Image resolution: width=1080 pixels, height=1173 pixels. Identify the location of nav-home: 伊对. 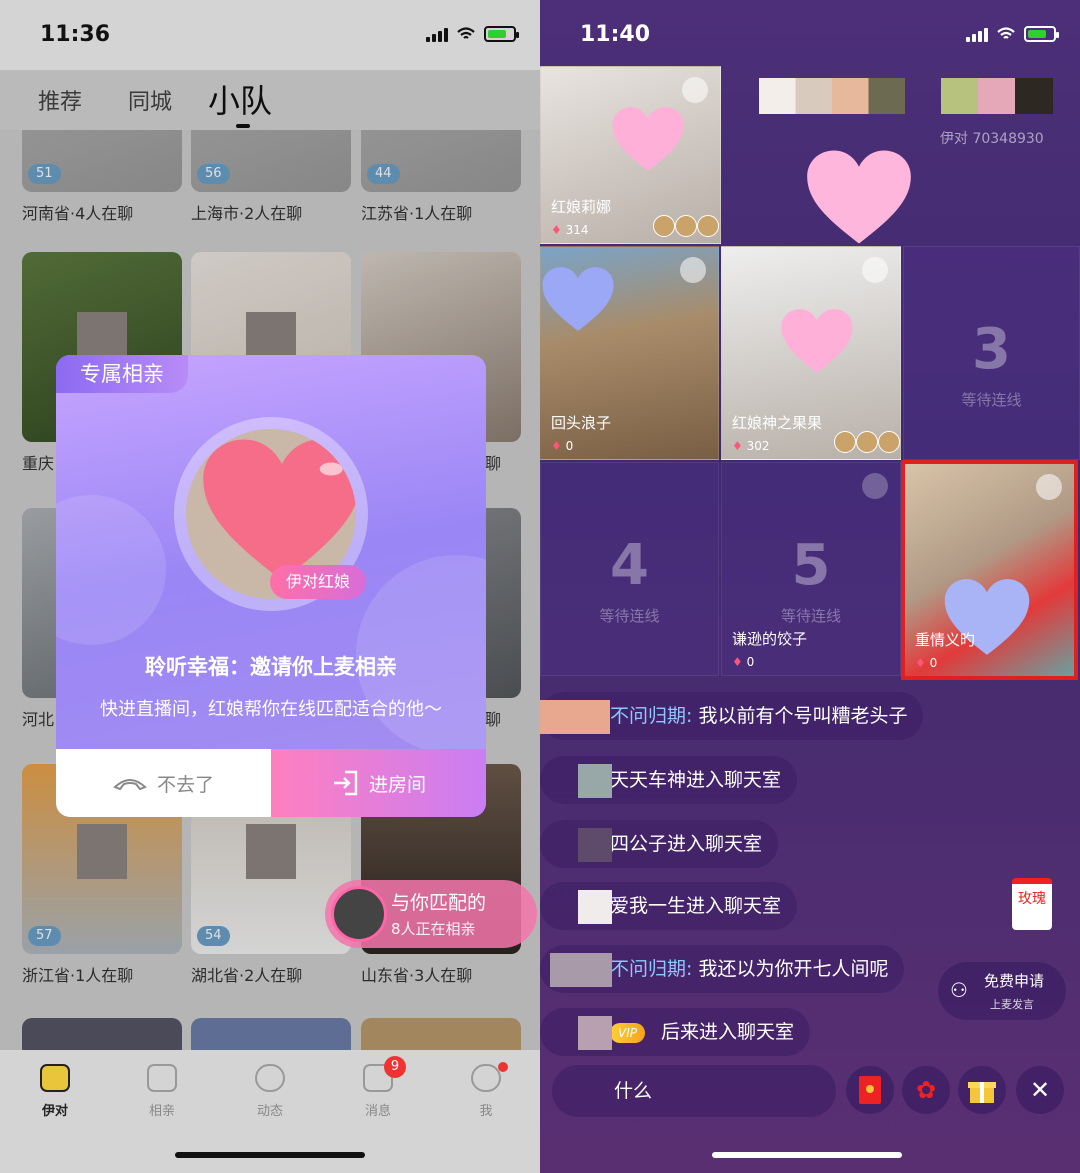
(55, 1091).